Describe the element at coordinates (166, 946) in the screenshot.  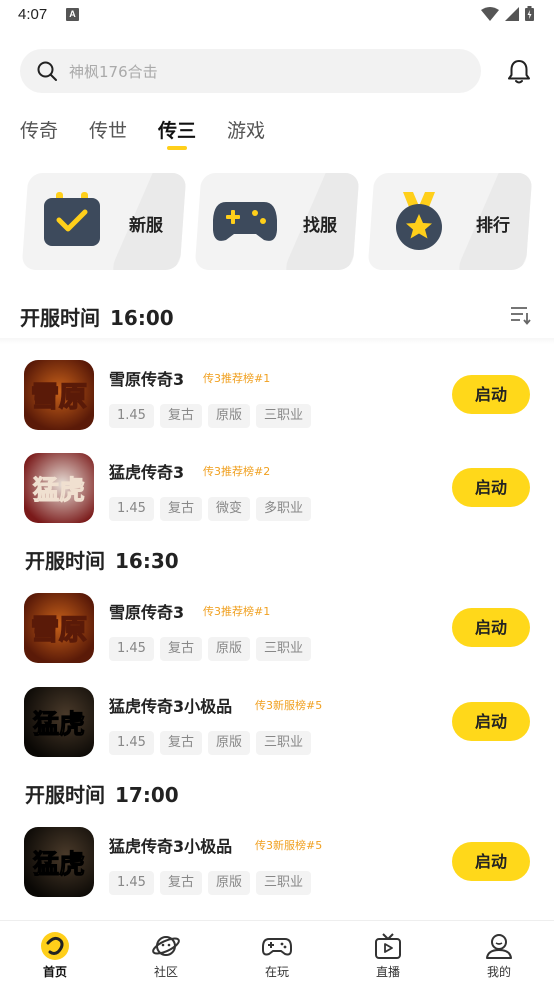
I see `planet-icon` at that location.